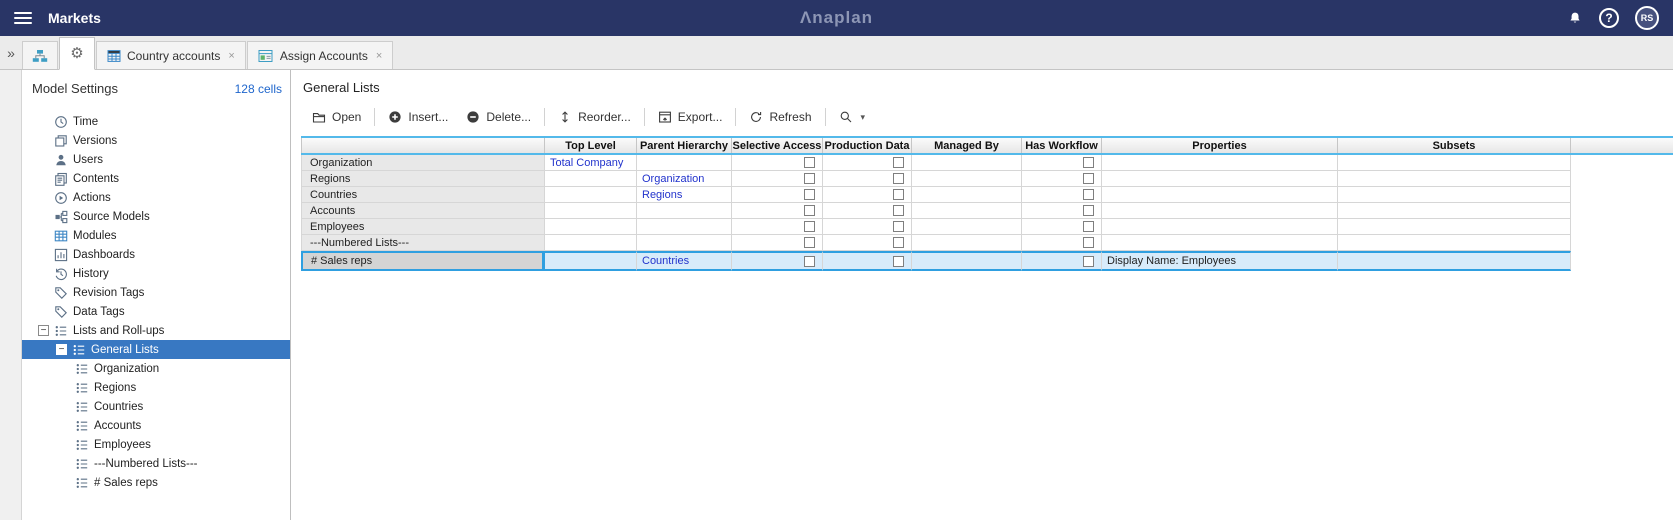  I want to click on sidebar-item-revision-tags: Revision Tags, so click(156, 292).